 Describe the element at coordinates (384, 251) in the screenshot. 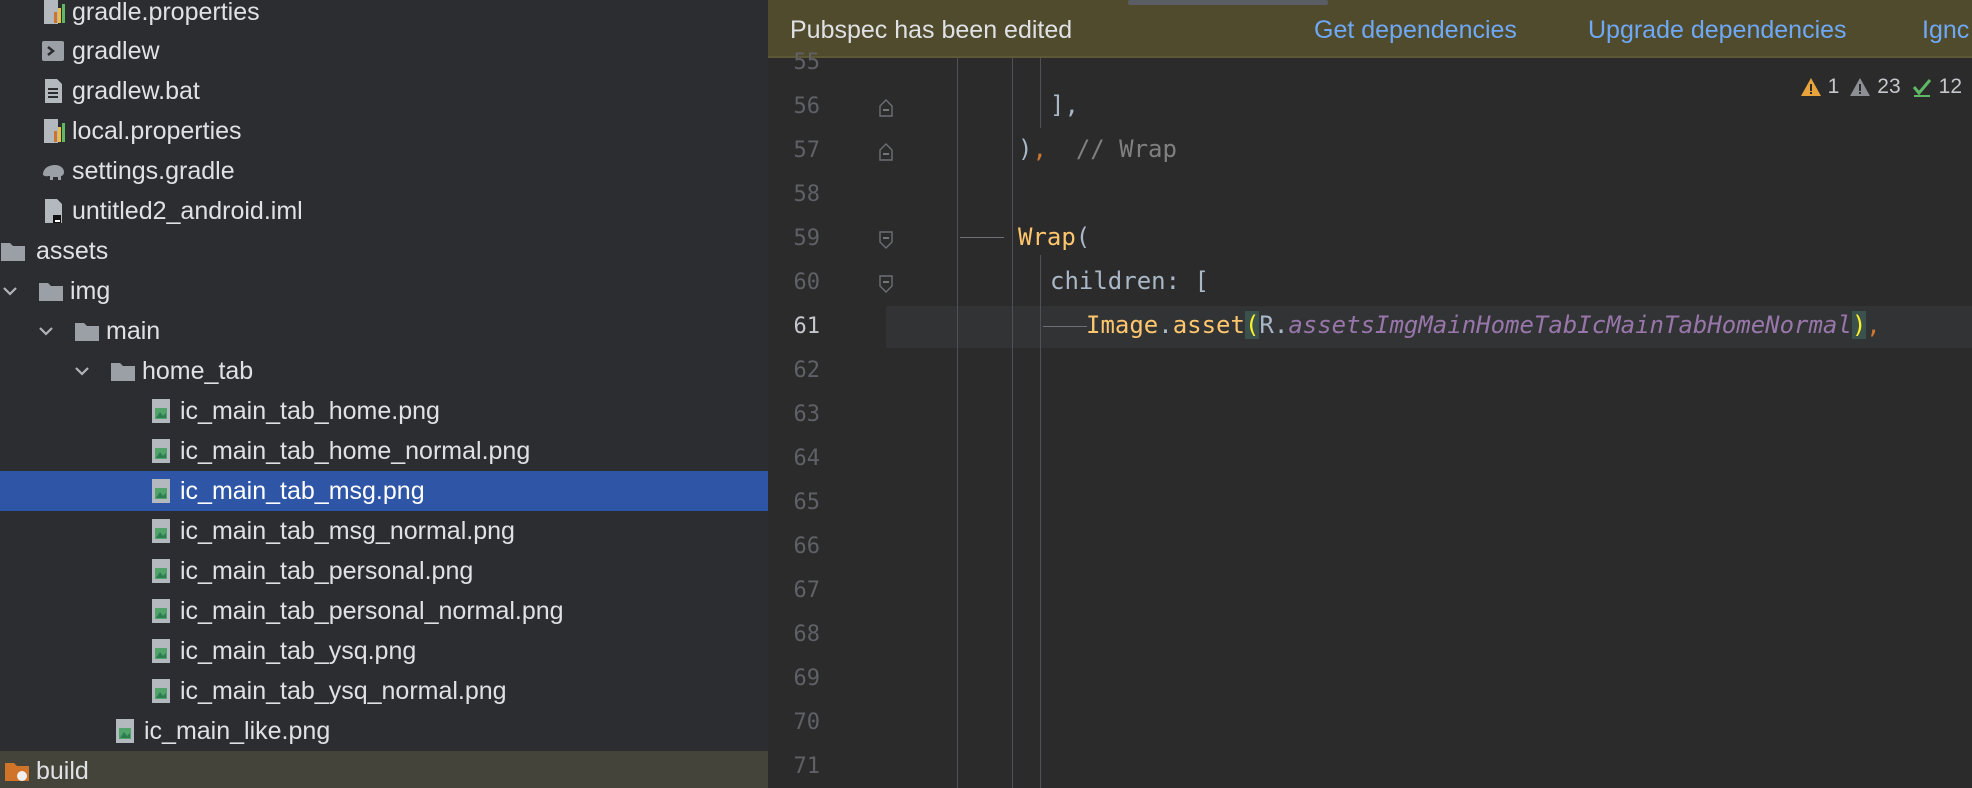

I see `tree-item: assets` at that location.